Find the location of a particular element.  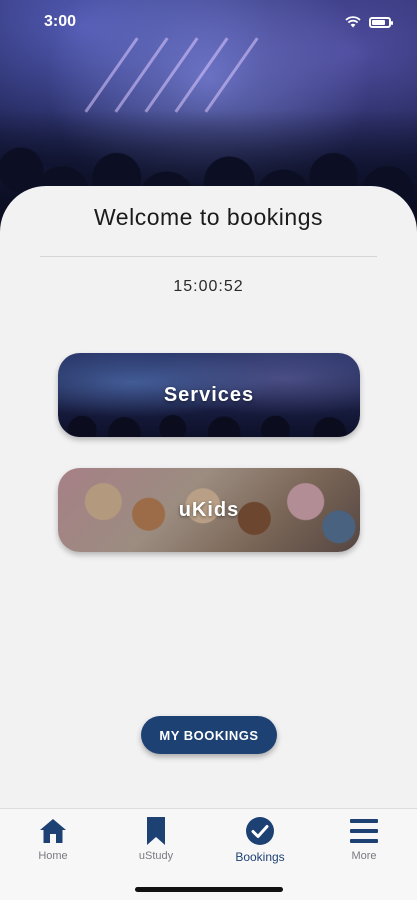

tab-bookings-label: Bookings is located at coordinates (260, 857).